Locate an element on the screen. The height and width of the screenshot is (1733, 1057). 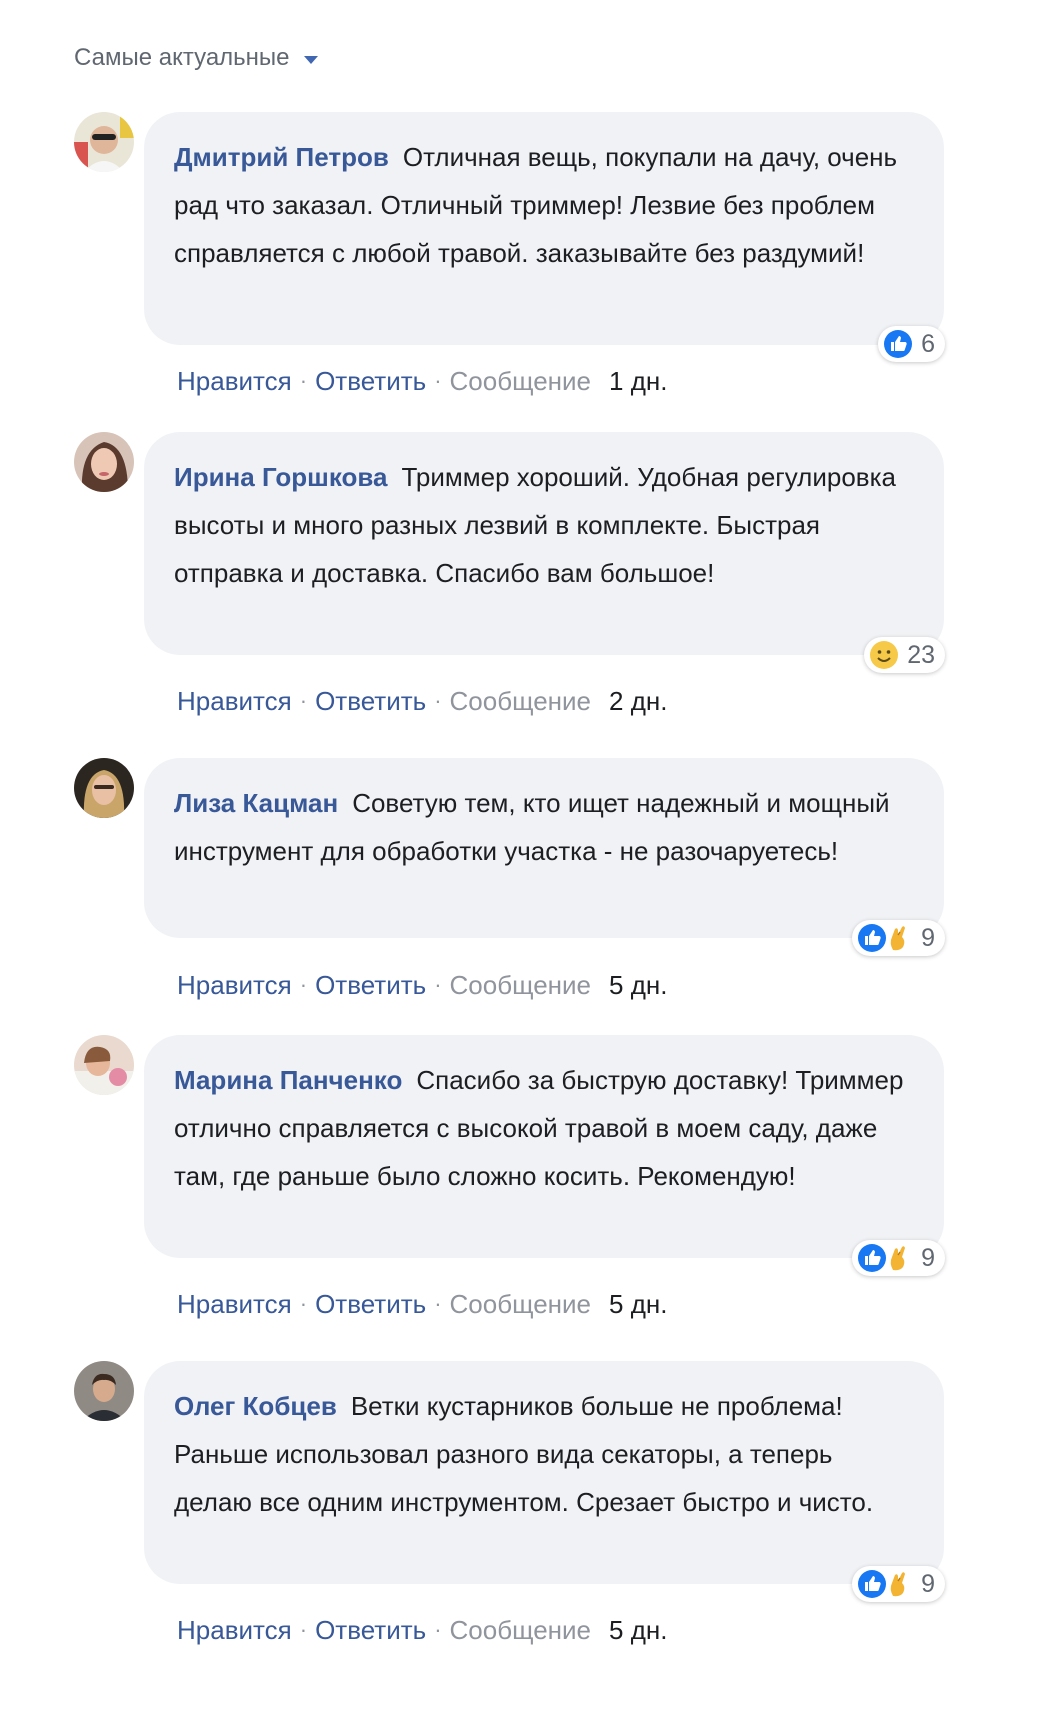
reaction-count: 6 is located at coordinates (928, 344).